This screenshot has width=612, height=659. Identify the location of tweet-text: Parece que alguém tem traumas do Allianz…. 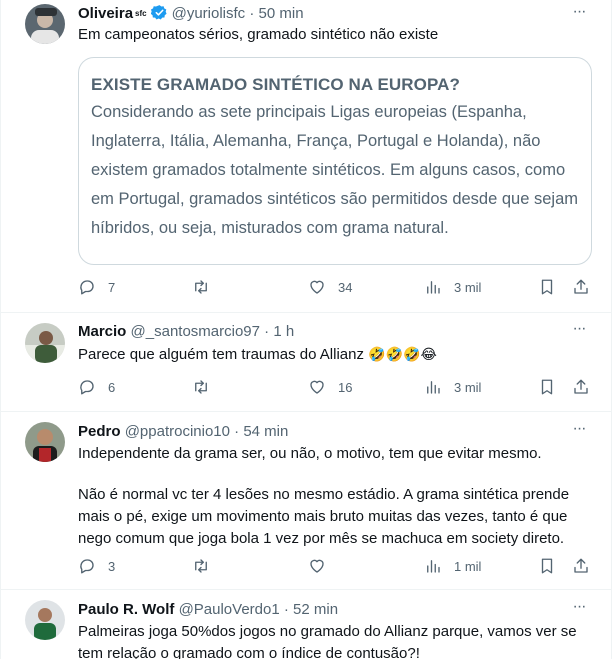
(333, 354).